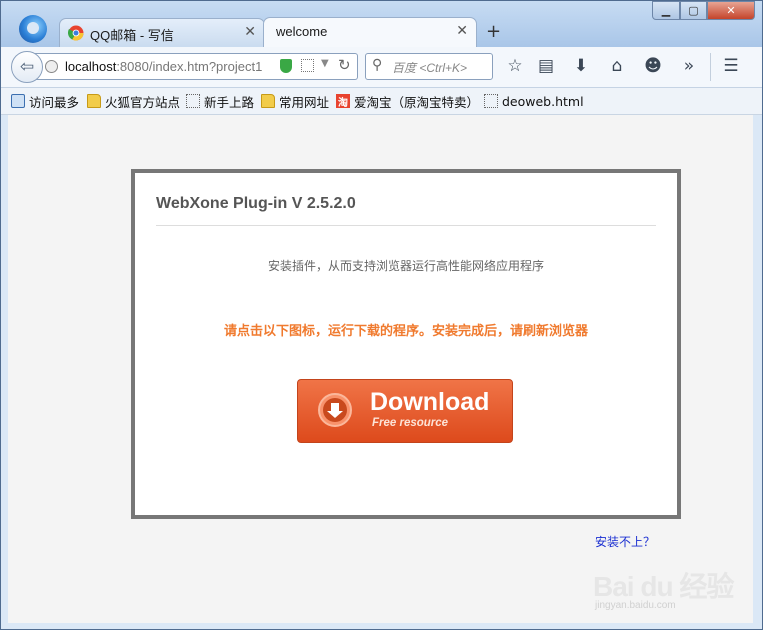 This screenshot has height=630, width=763. What do you see at coordinates (256, 203) in the screenshot?
I see `page-title: WebXone Plug-in V 2.5.2.0` at bounding box center [256, 203].